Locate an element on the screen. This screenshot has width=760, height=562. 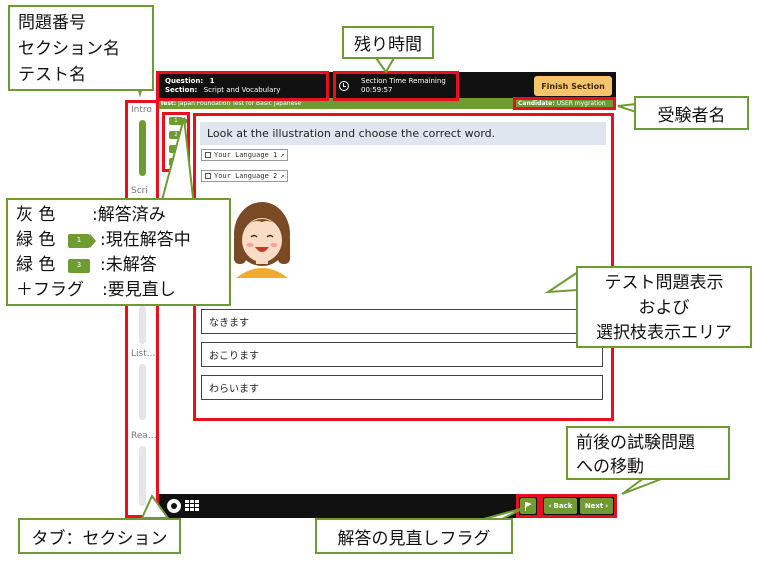
callout-text: 問題番号 is located at coordinates (52, 23).